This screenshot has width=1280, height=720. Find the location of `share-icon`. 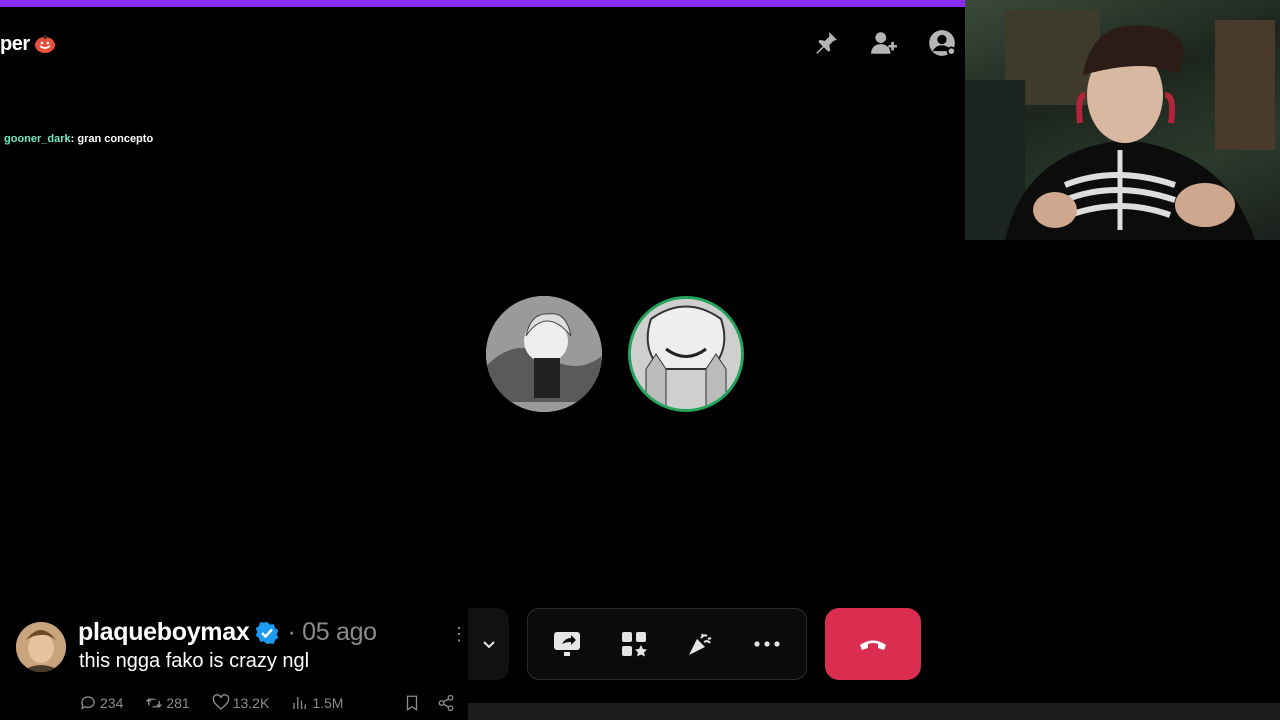

share-icon is located at coordinates (446, 703).